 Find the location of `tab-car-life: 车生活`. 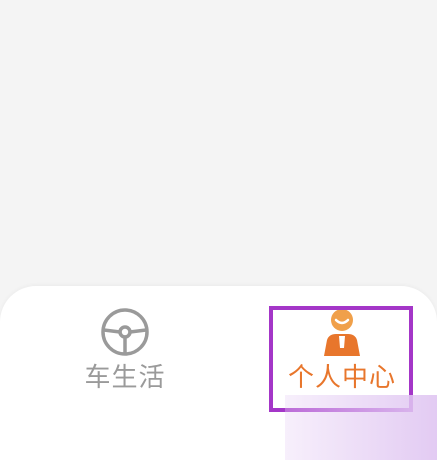

tab-car-life: 车生活 is located at coordinates (125, 356).